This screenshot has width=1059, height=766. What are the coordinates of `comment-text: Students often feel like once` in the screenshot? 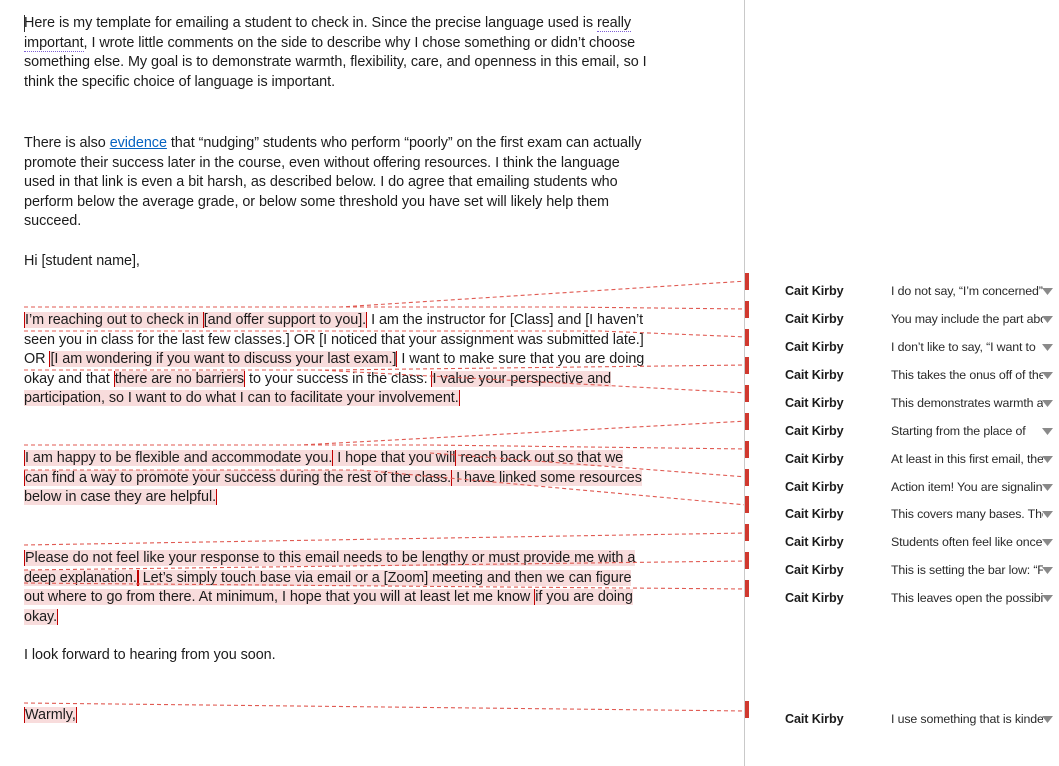 It's located at (967, 542).